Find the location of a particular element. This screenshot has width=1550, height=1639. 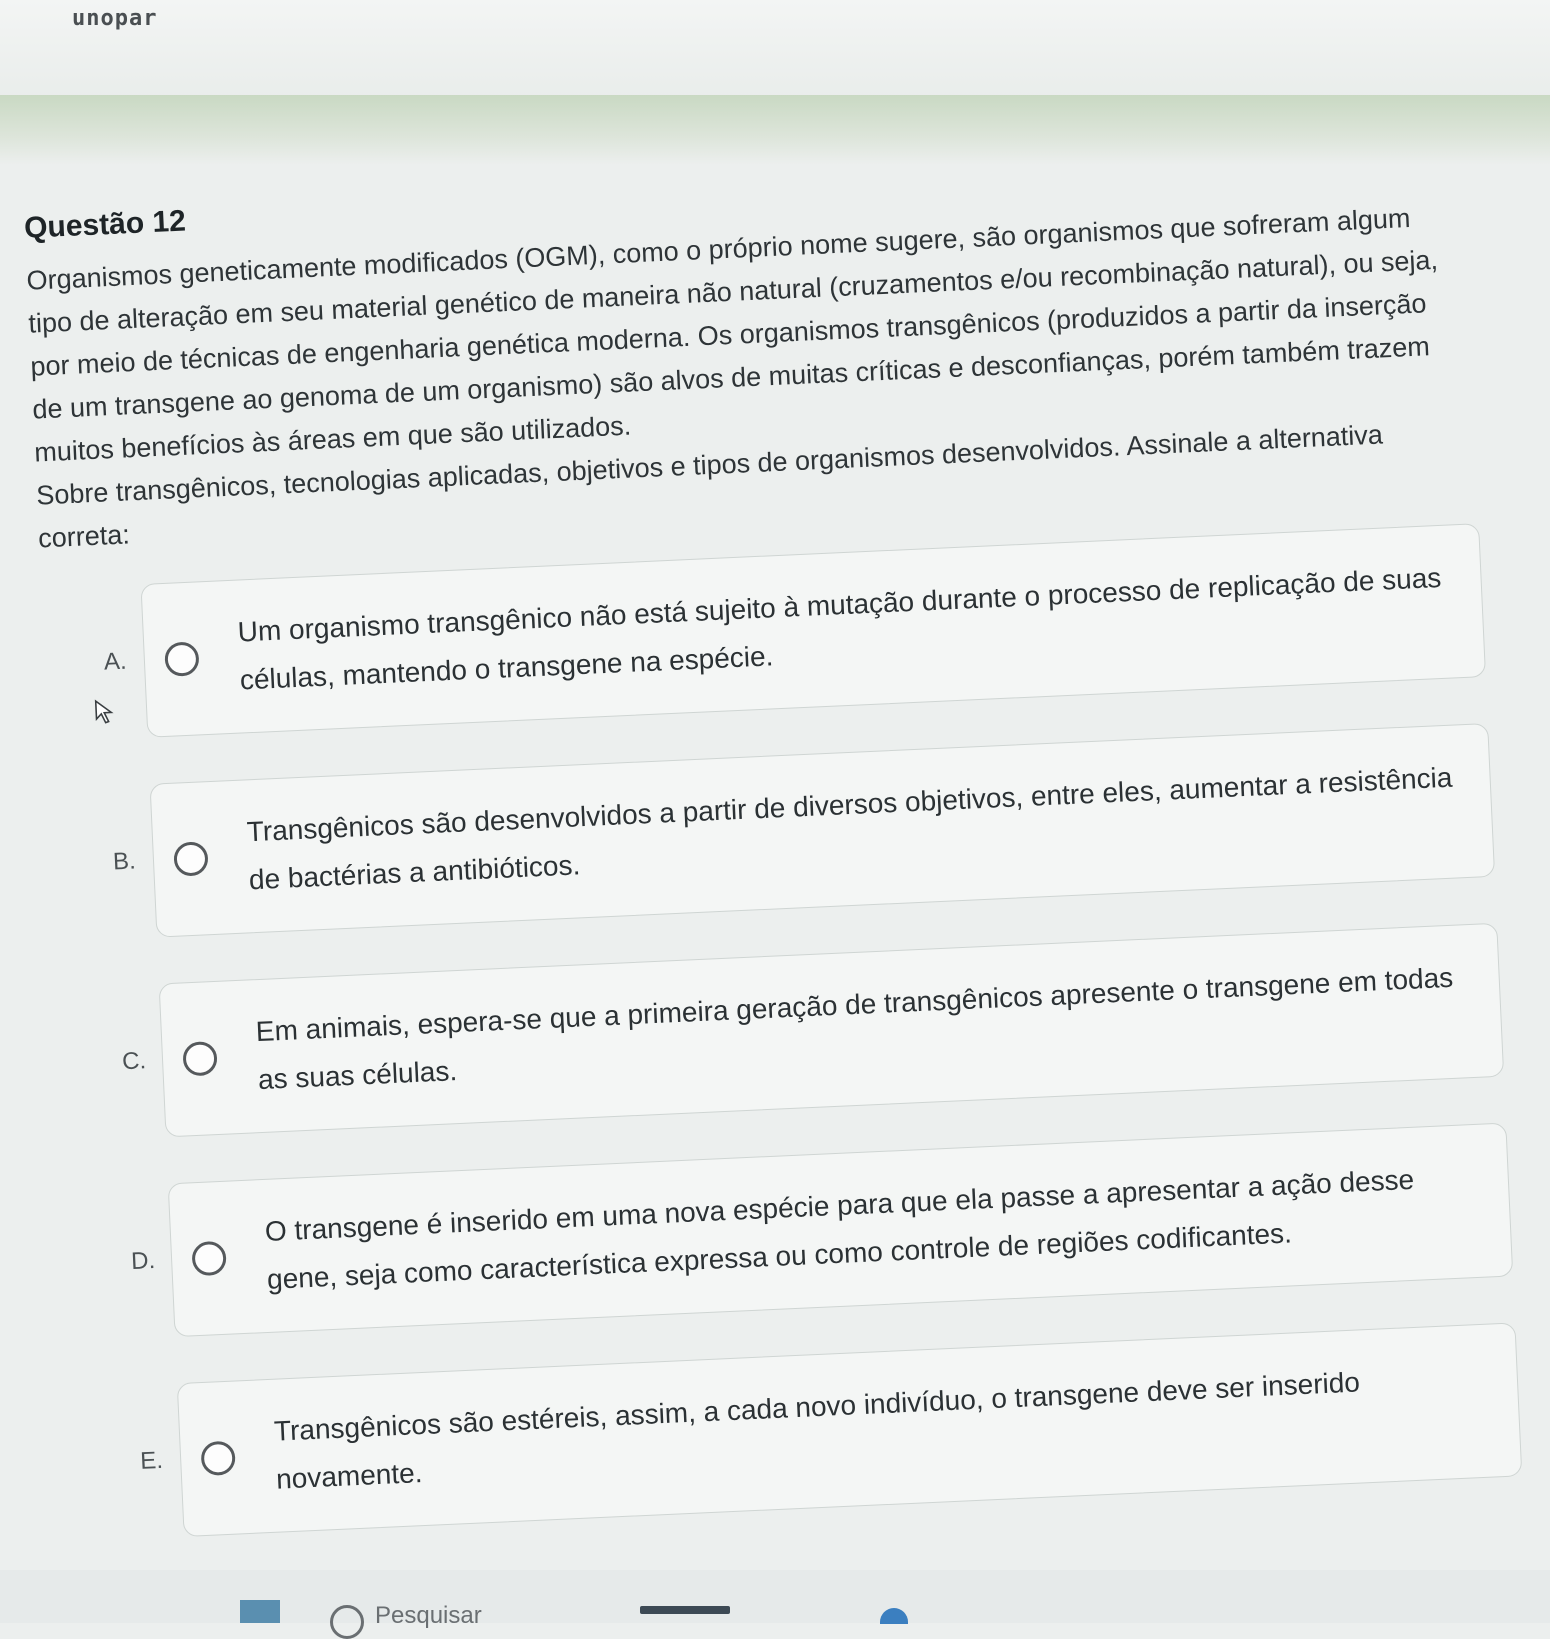

app-icon is located at coordinates (260, 1611).